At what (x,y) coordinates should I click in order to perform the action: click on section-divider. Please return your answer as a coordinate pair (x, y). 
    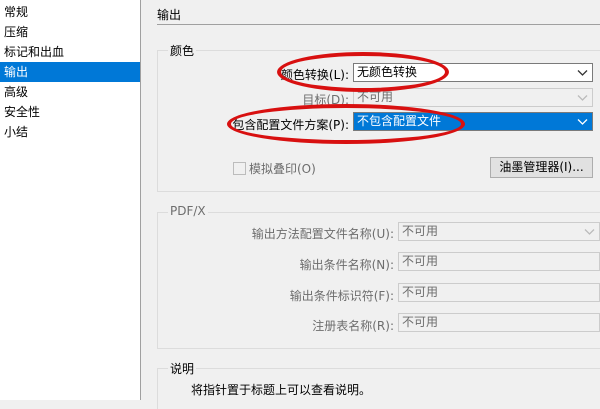
    Looking at the image, I should click on (378, 24).